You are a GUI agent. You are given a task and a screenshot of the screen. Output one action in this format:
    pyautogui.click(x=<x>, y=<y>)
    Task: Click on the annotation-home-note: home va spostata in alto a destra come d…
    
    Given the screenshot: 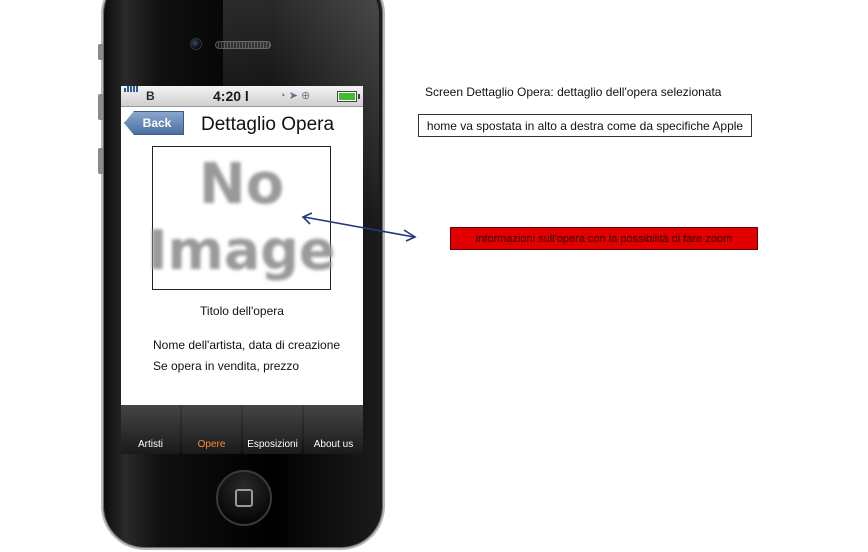 What is the action you would take?
    pyautogui.click(x=585, y=125)
    